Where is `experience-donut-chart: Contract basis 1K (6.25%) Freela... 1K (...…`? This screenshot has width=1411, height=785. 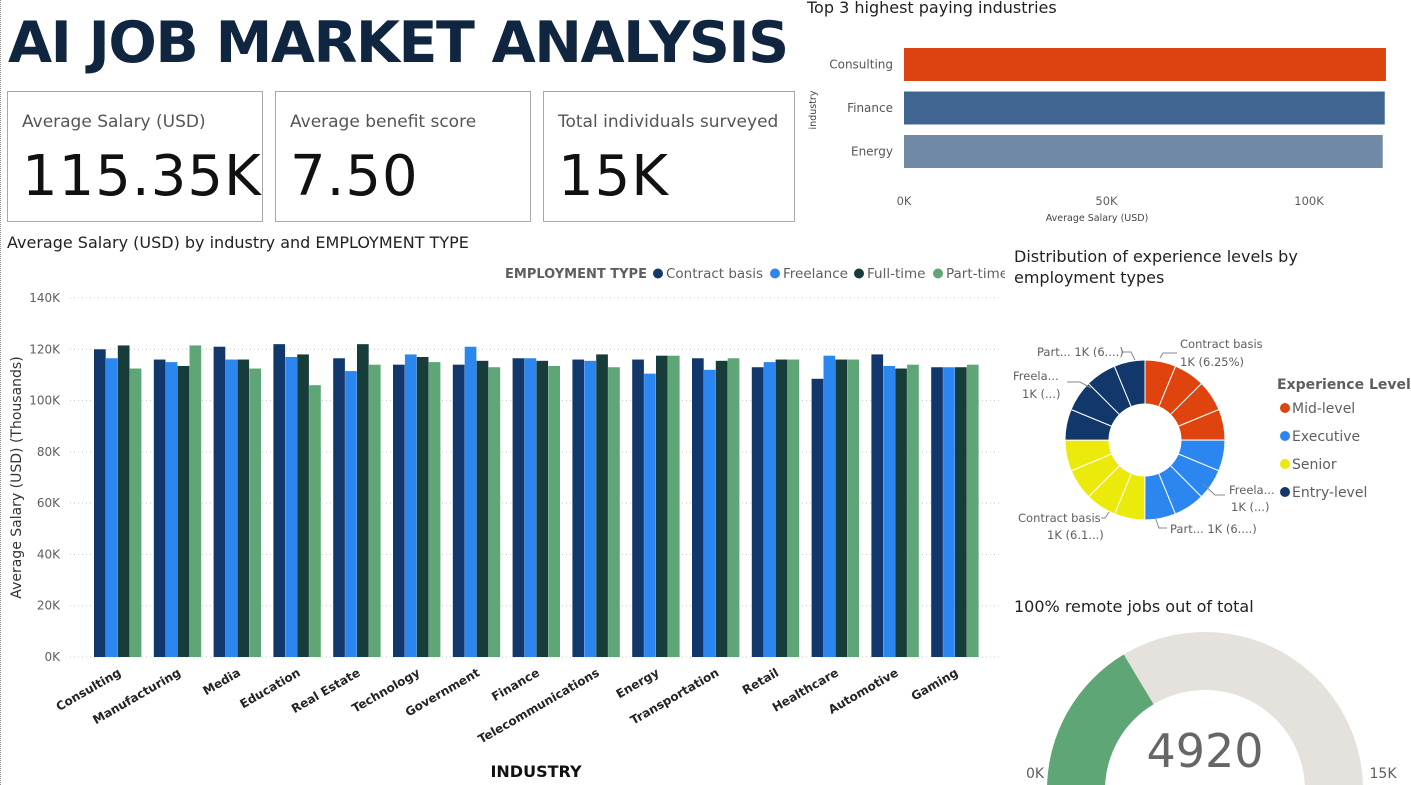
experience-donut-chart: Contract basis 1K (6.25%) Freela... 1K (...… is located at coordinates (1207, 435).